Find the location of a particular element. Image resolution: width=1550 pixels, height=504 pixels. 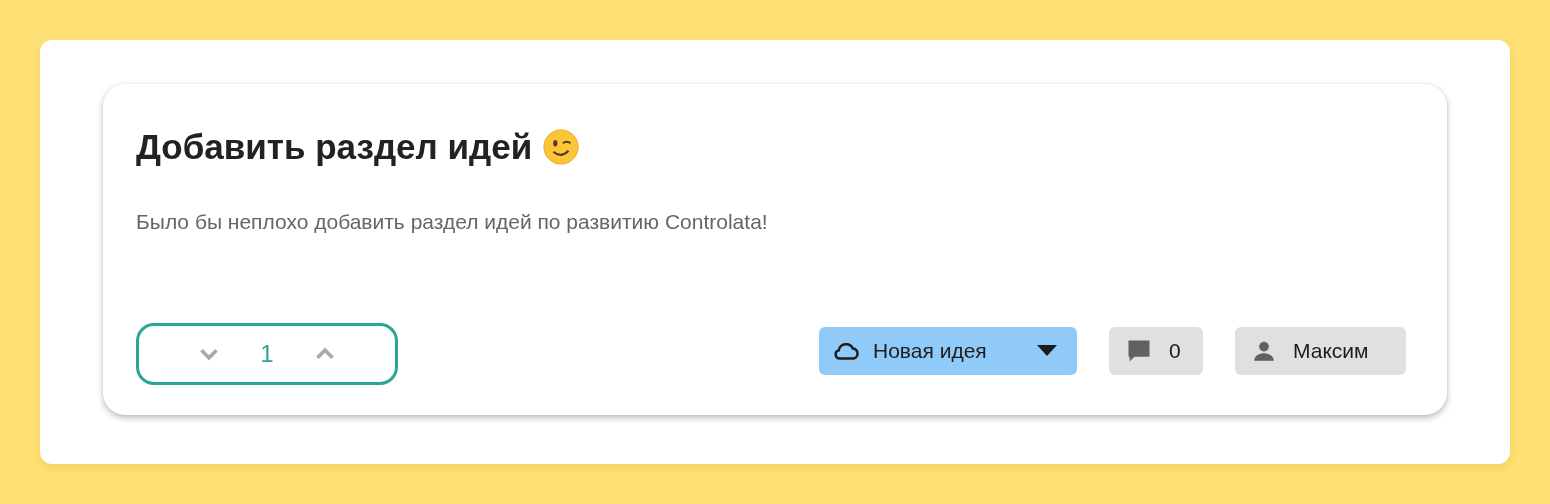

author-button: Максим is located at coordinates (1320, 351).